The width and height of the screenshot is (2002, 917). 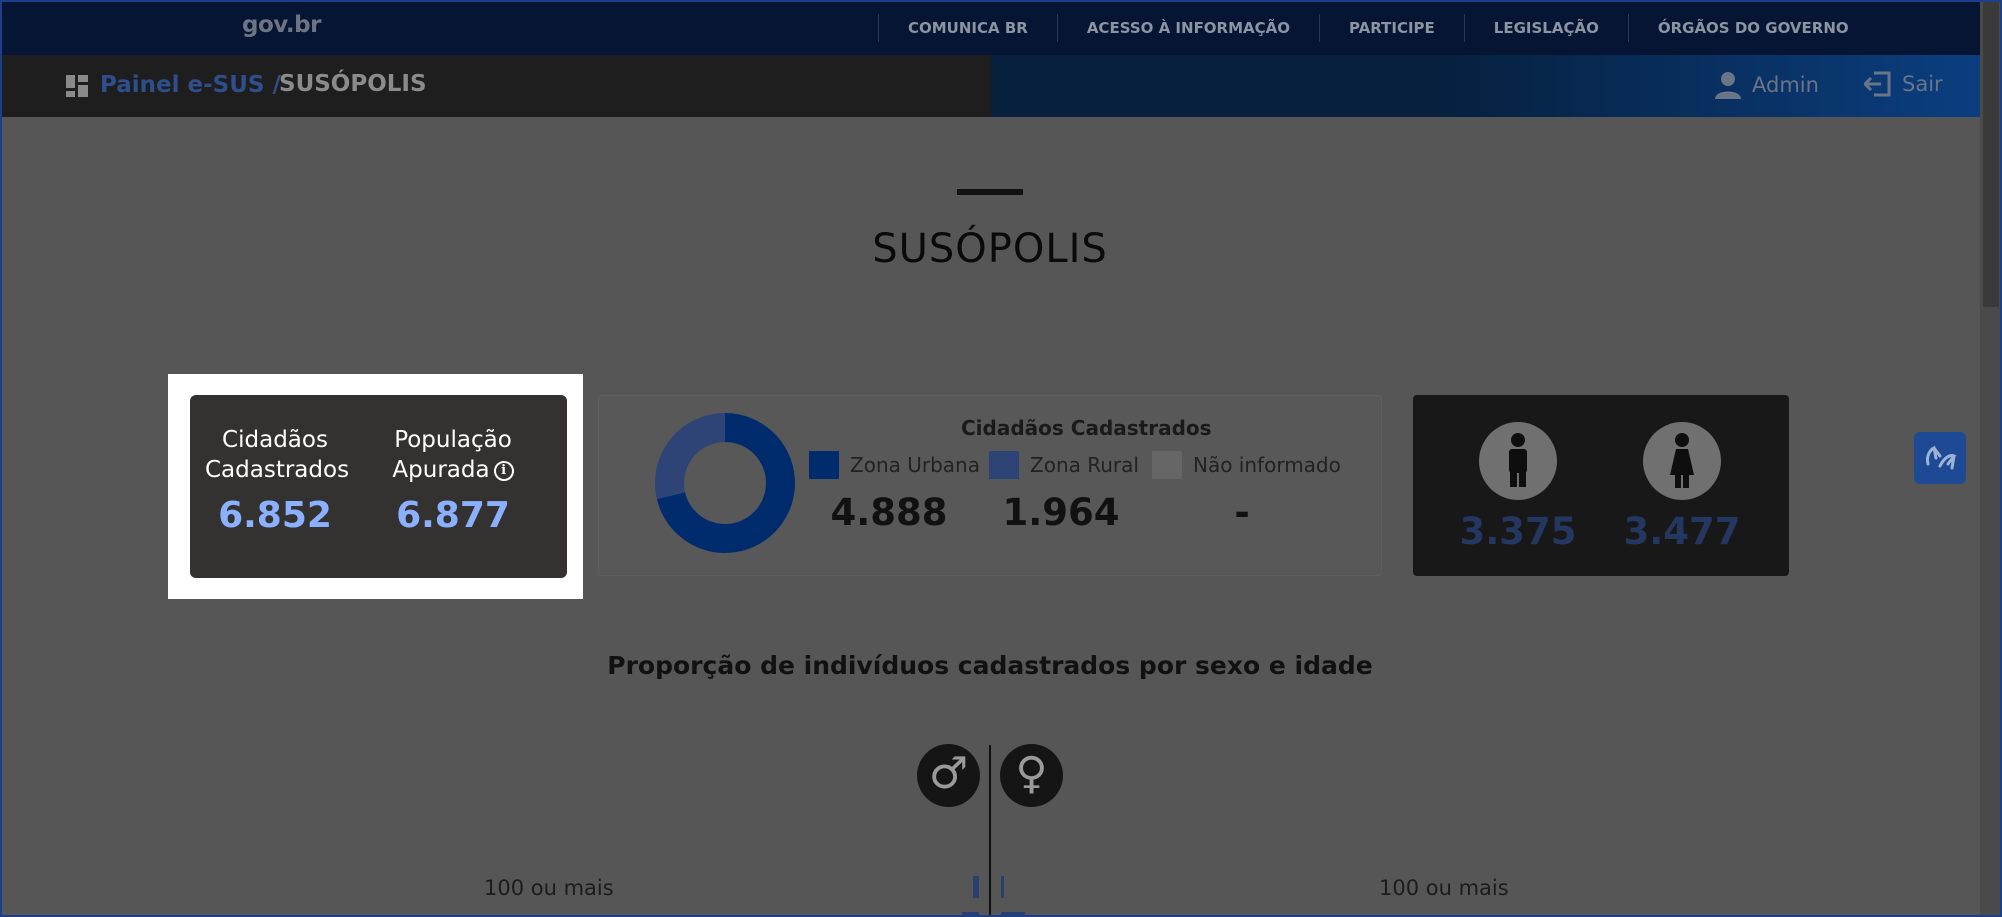 What do you see at coordinates (1031, 775) in the screenshot?
I see `female-symbol-icon: ♀` at bounding box center [1031, 775].